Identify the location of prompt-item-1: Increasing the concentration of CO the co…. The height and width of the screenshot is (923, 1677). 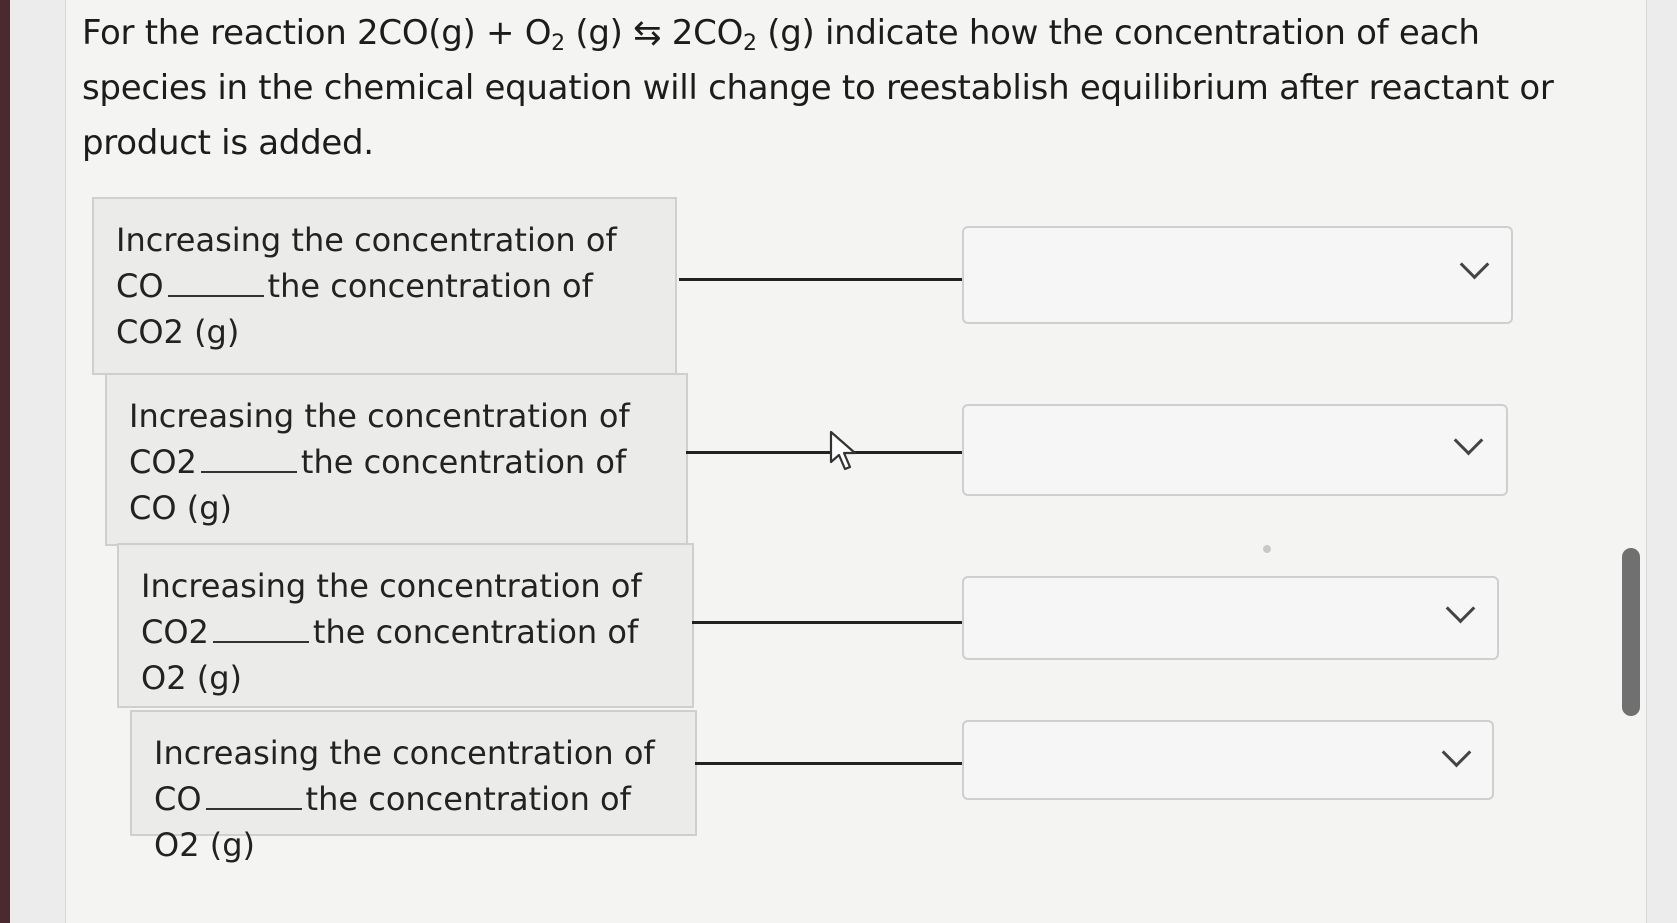
(384, 286).